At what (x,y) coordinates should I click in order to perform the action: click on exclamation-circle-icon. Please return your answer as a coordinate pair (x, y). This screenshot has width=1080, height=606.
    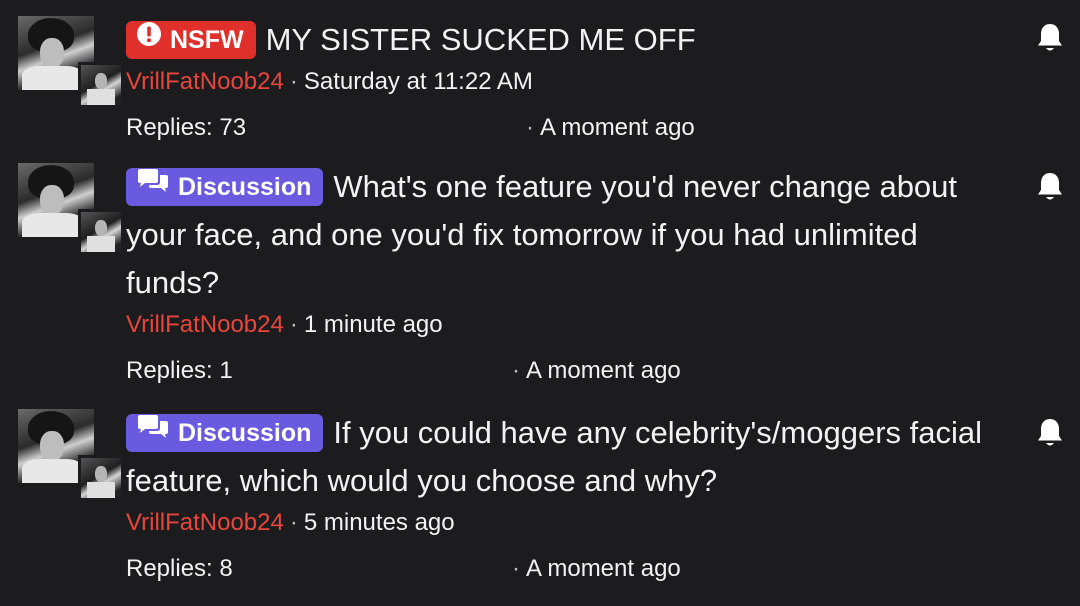
    Looking at the image, I should click on (149, 39).